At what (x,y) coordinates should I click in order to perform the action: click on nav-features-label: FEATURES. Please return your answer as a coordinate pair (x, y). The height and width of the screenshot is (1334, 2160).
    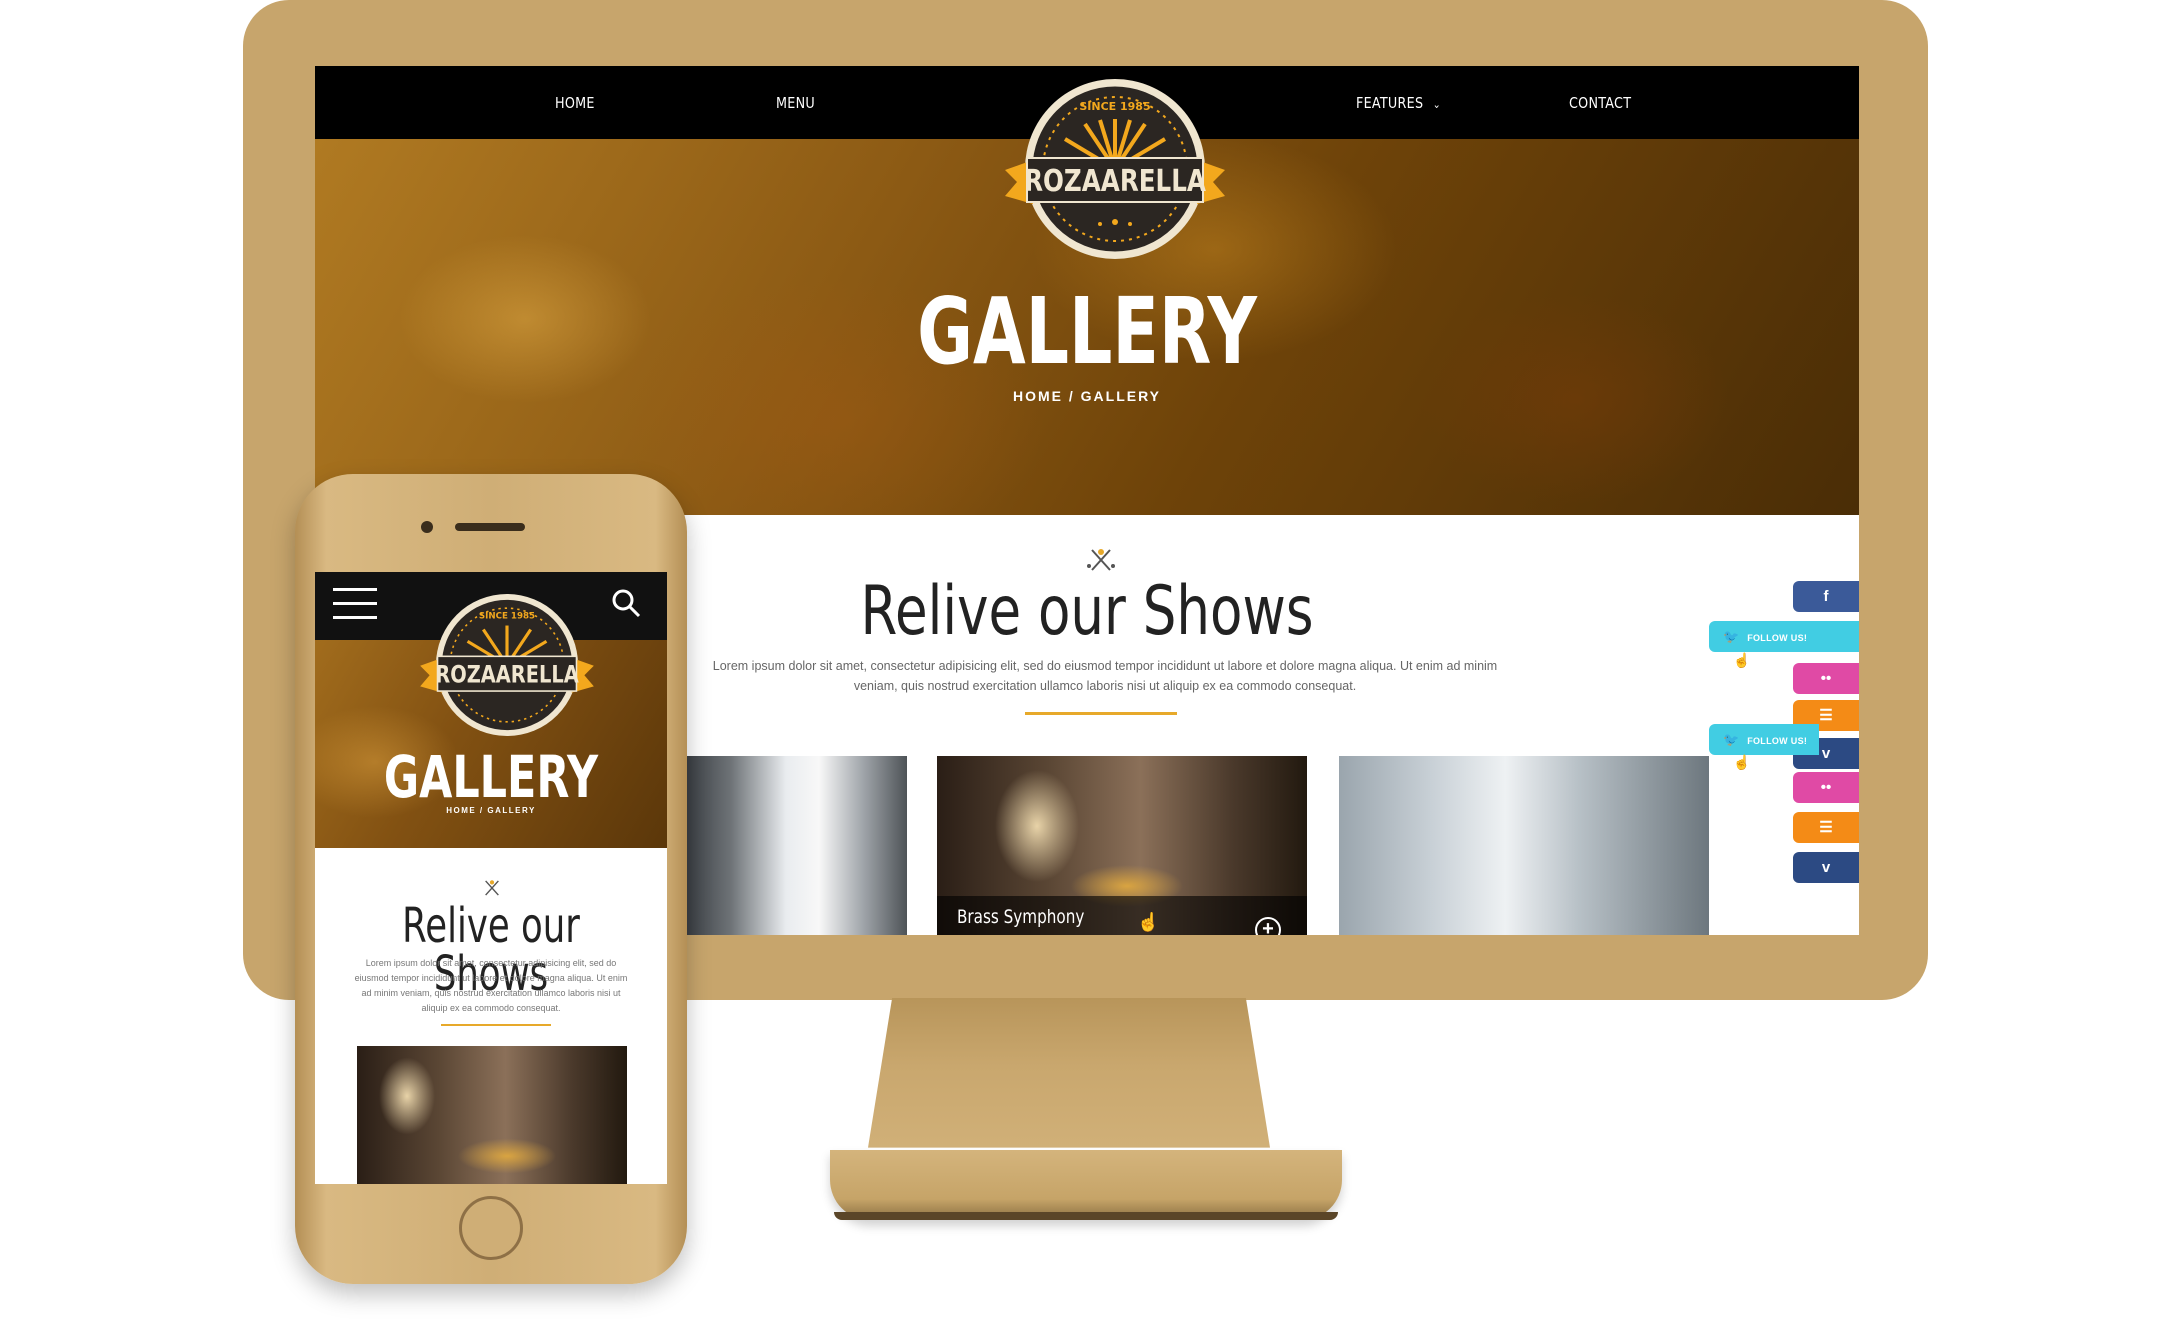
    Looking at the image, I should click on (1390, 103).